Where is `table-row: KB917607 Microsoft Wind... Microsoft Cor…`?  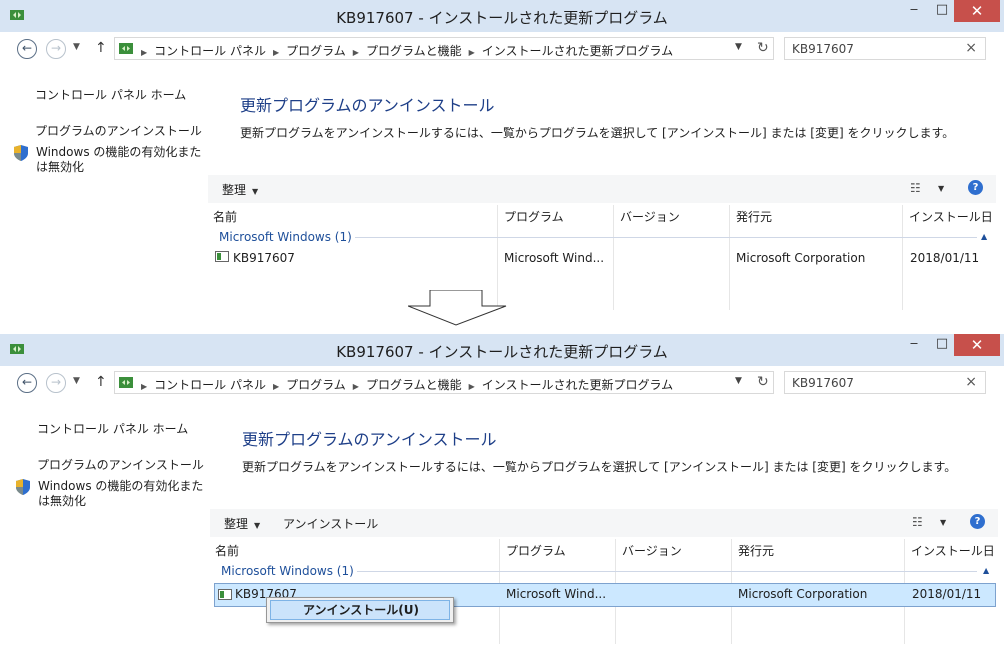 table-row: KB917607 Microsoft Wind... Microsoft Cor… is located at coordinates (604, 258).